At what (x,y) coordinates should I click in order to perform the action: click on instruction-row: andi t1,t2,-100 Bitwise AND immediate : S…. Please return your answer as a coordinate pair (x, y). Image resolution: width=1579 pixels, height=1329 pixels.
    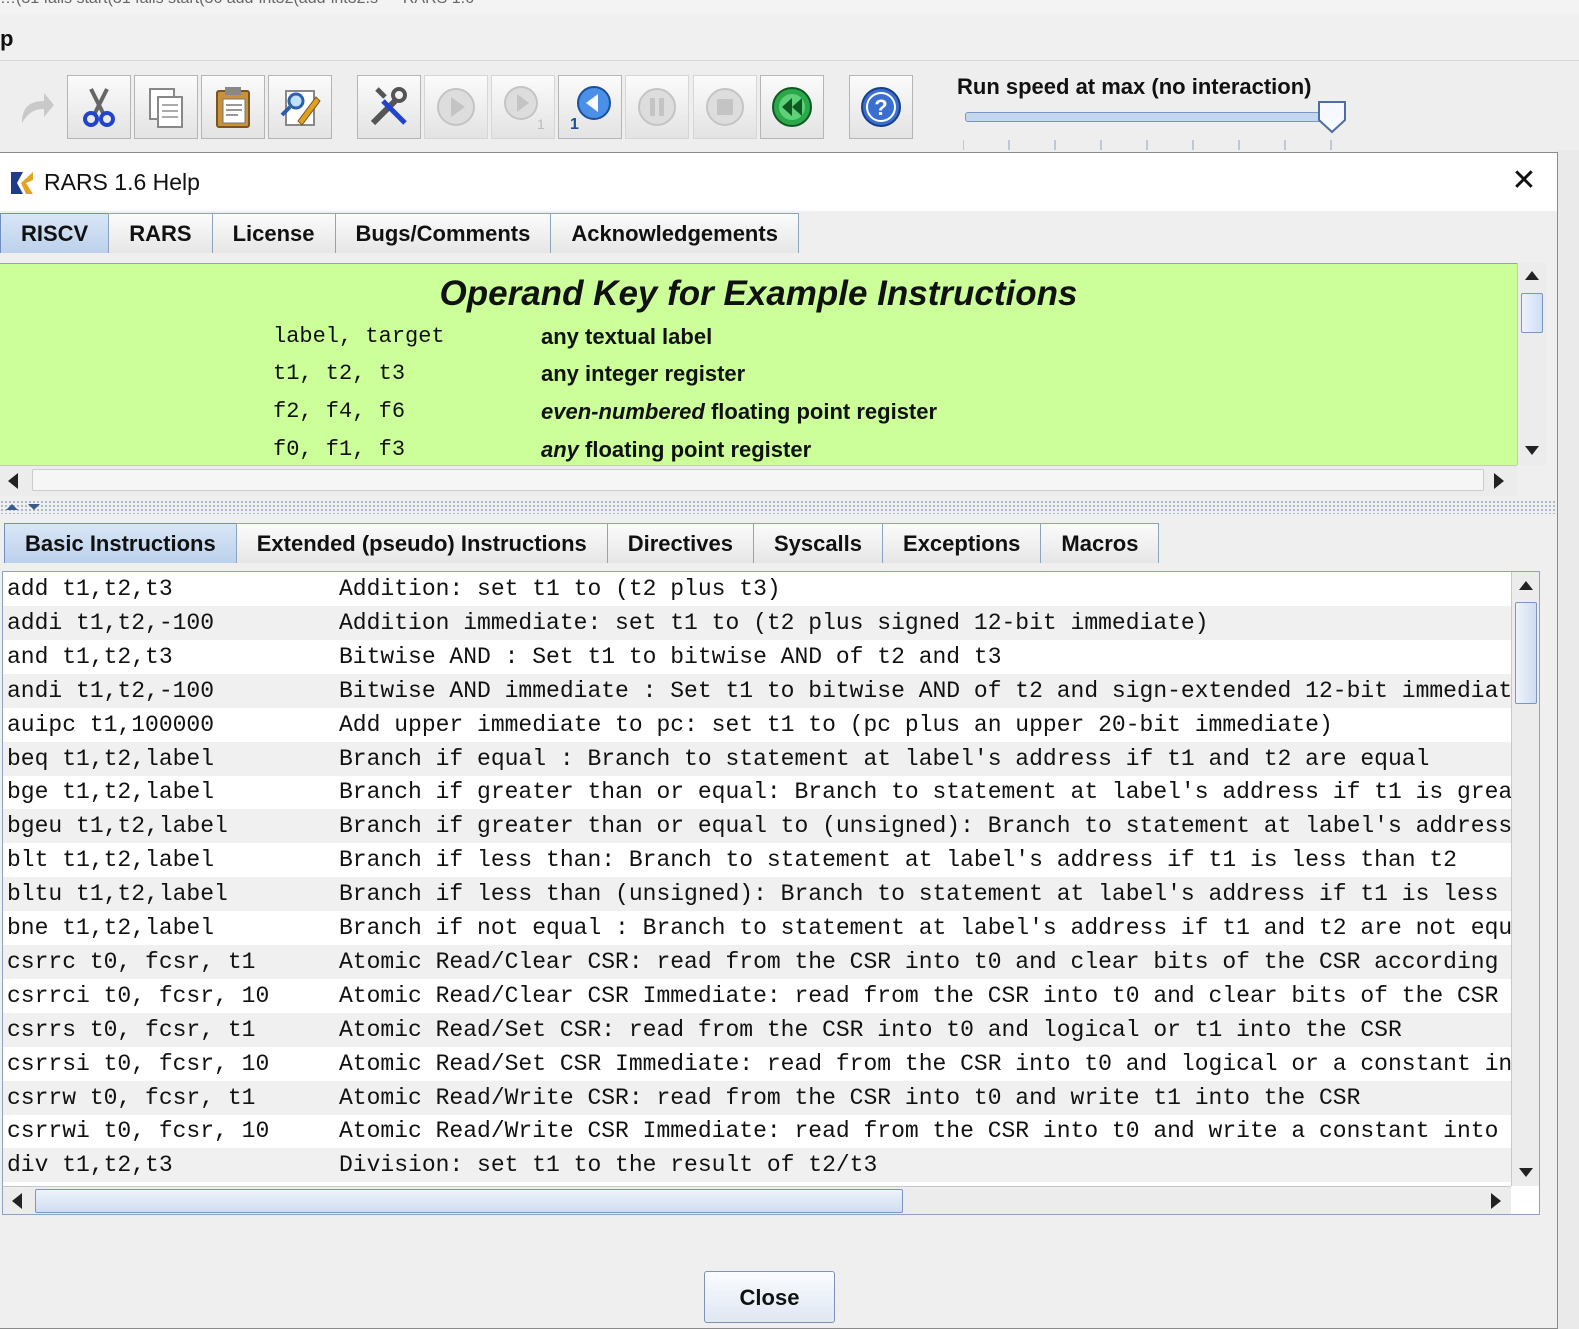
    Looking at the image, I should click on (757, 690).